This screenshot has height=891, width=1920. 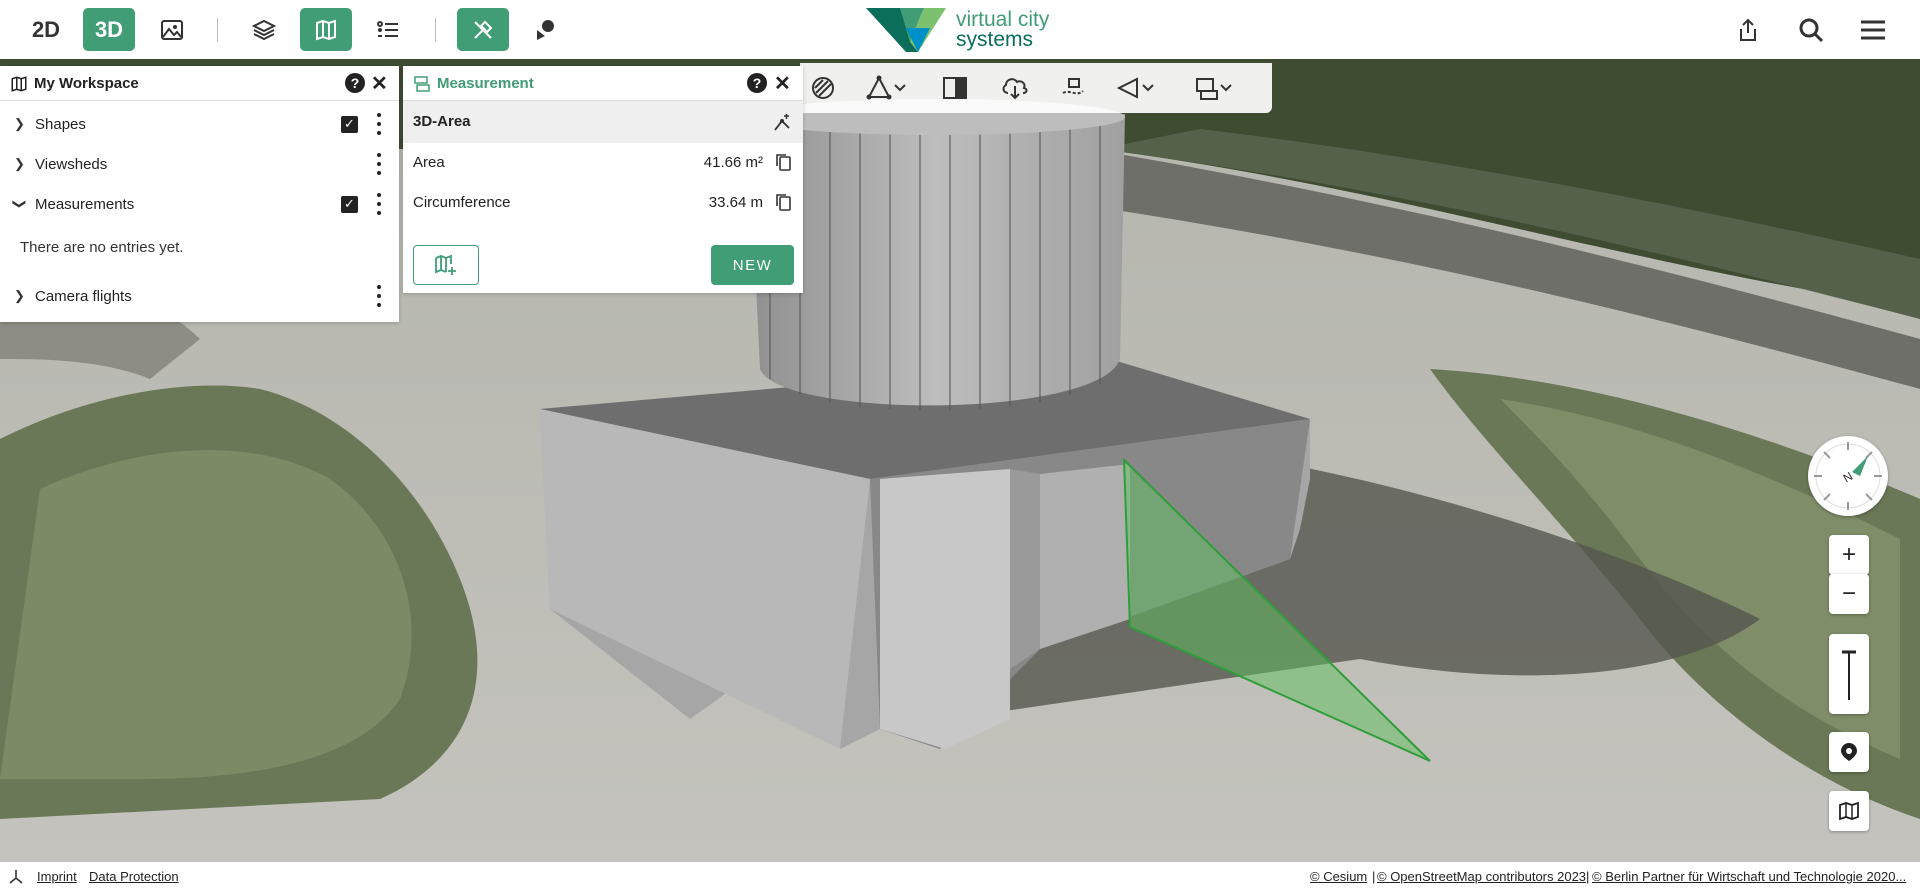 I want to click on tools-icon, so click(x=483, y=29).